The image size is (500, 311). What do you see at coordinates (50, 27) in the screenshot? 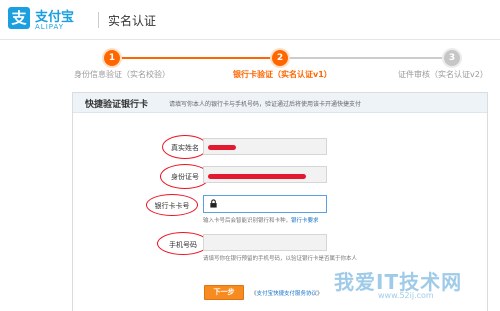
I see `logo-text-en: ALIPAY` at bounding box center [50, 27].